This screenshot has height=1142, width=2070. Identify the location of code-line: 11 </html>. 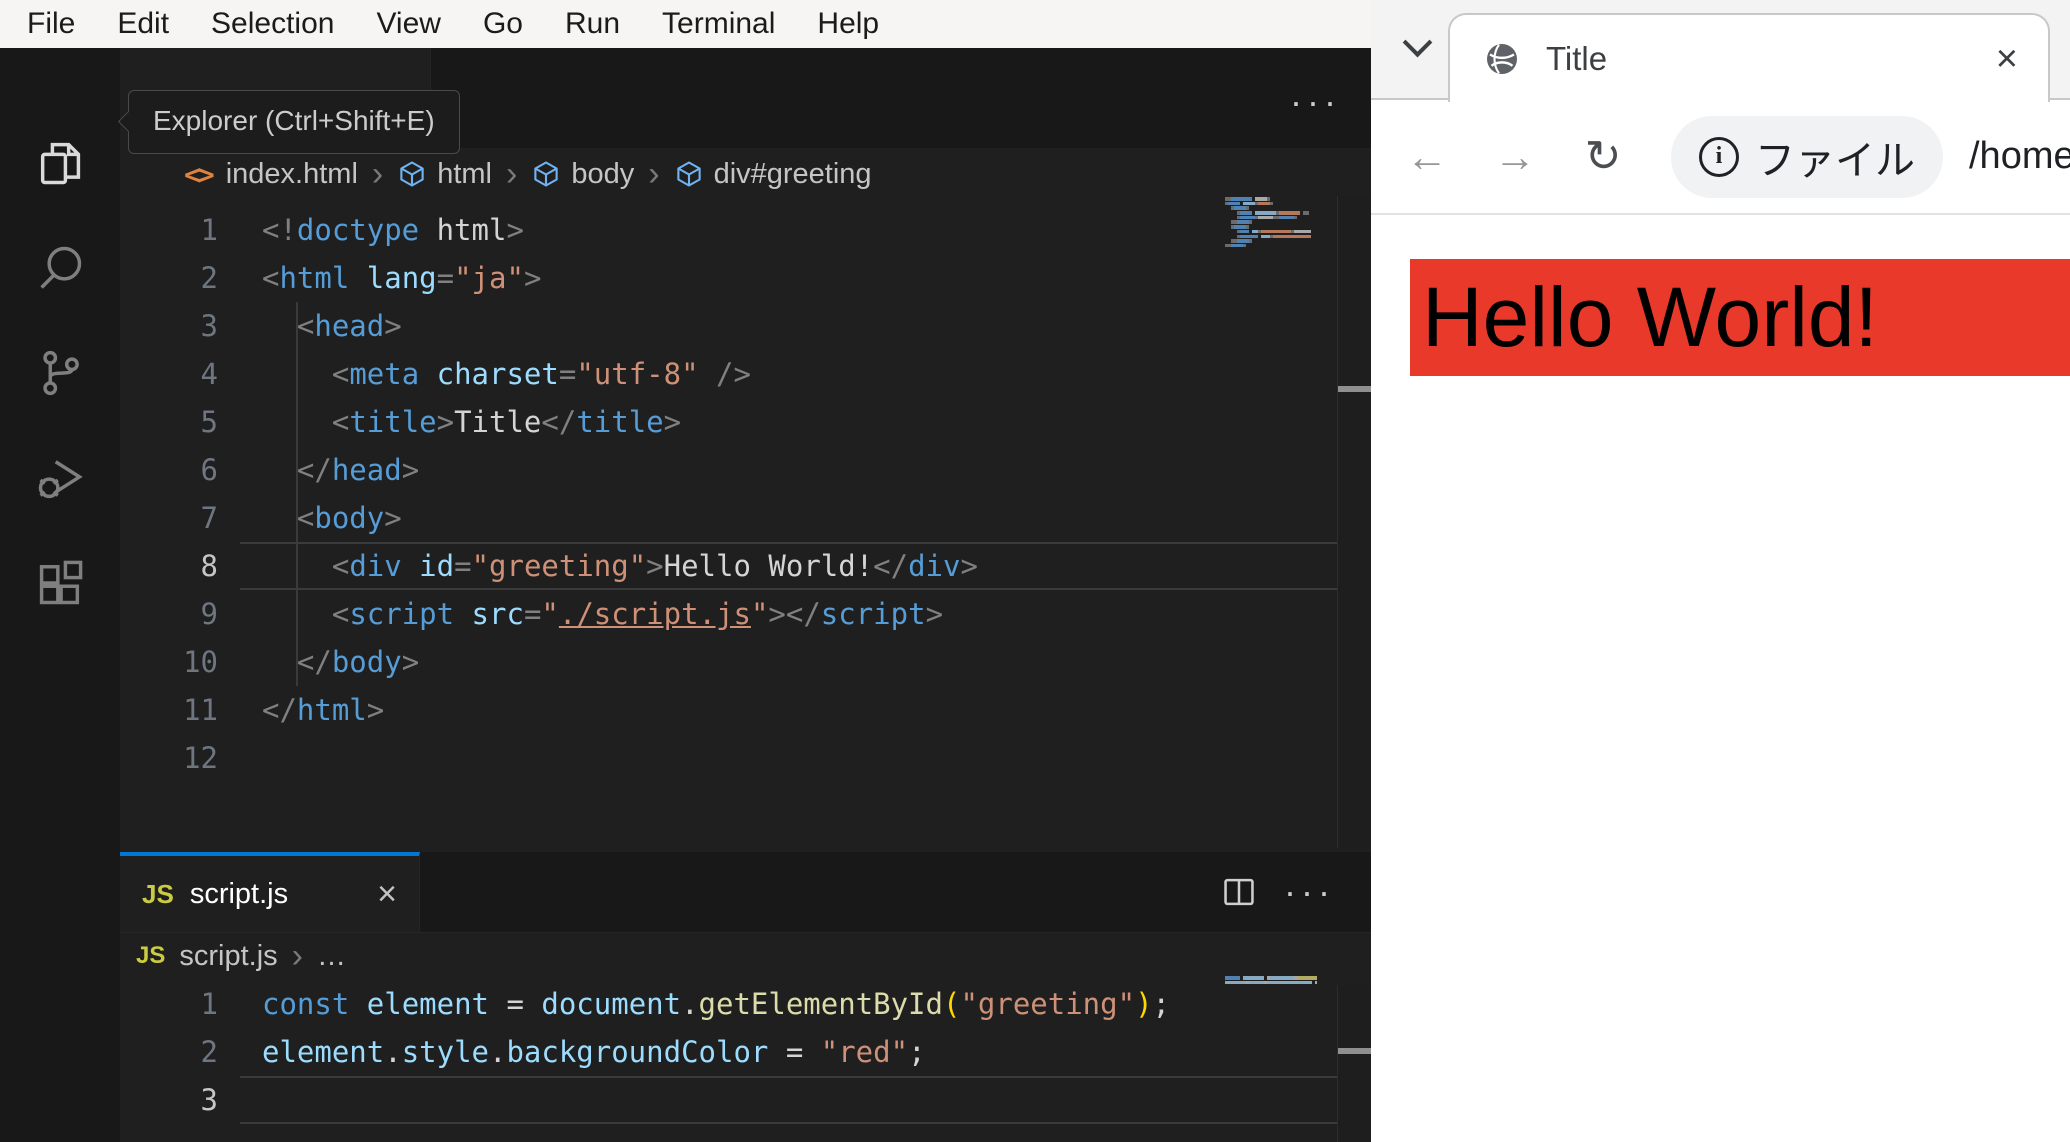
(728, 710).